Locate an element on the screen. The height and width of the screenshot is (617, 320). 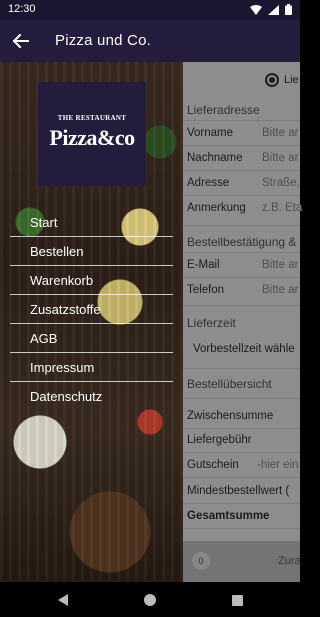
app-bar: Pizza und Co. is located at coordinates (150, 41).